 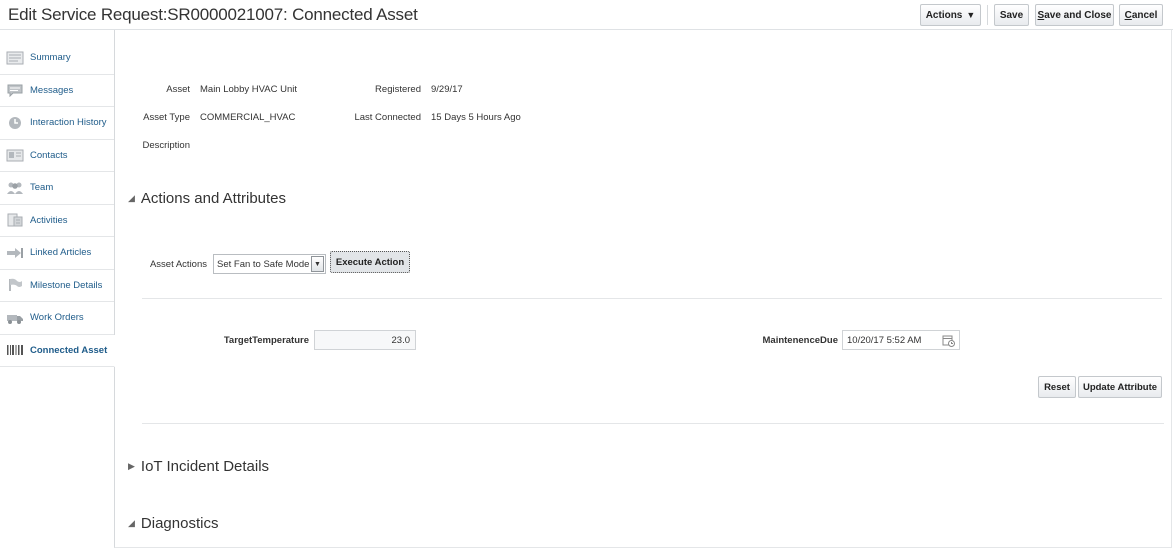 I want to click on section-title: IoT Incident Details, so click(x=205, y=466).